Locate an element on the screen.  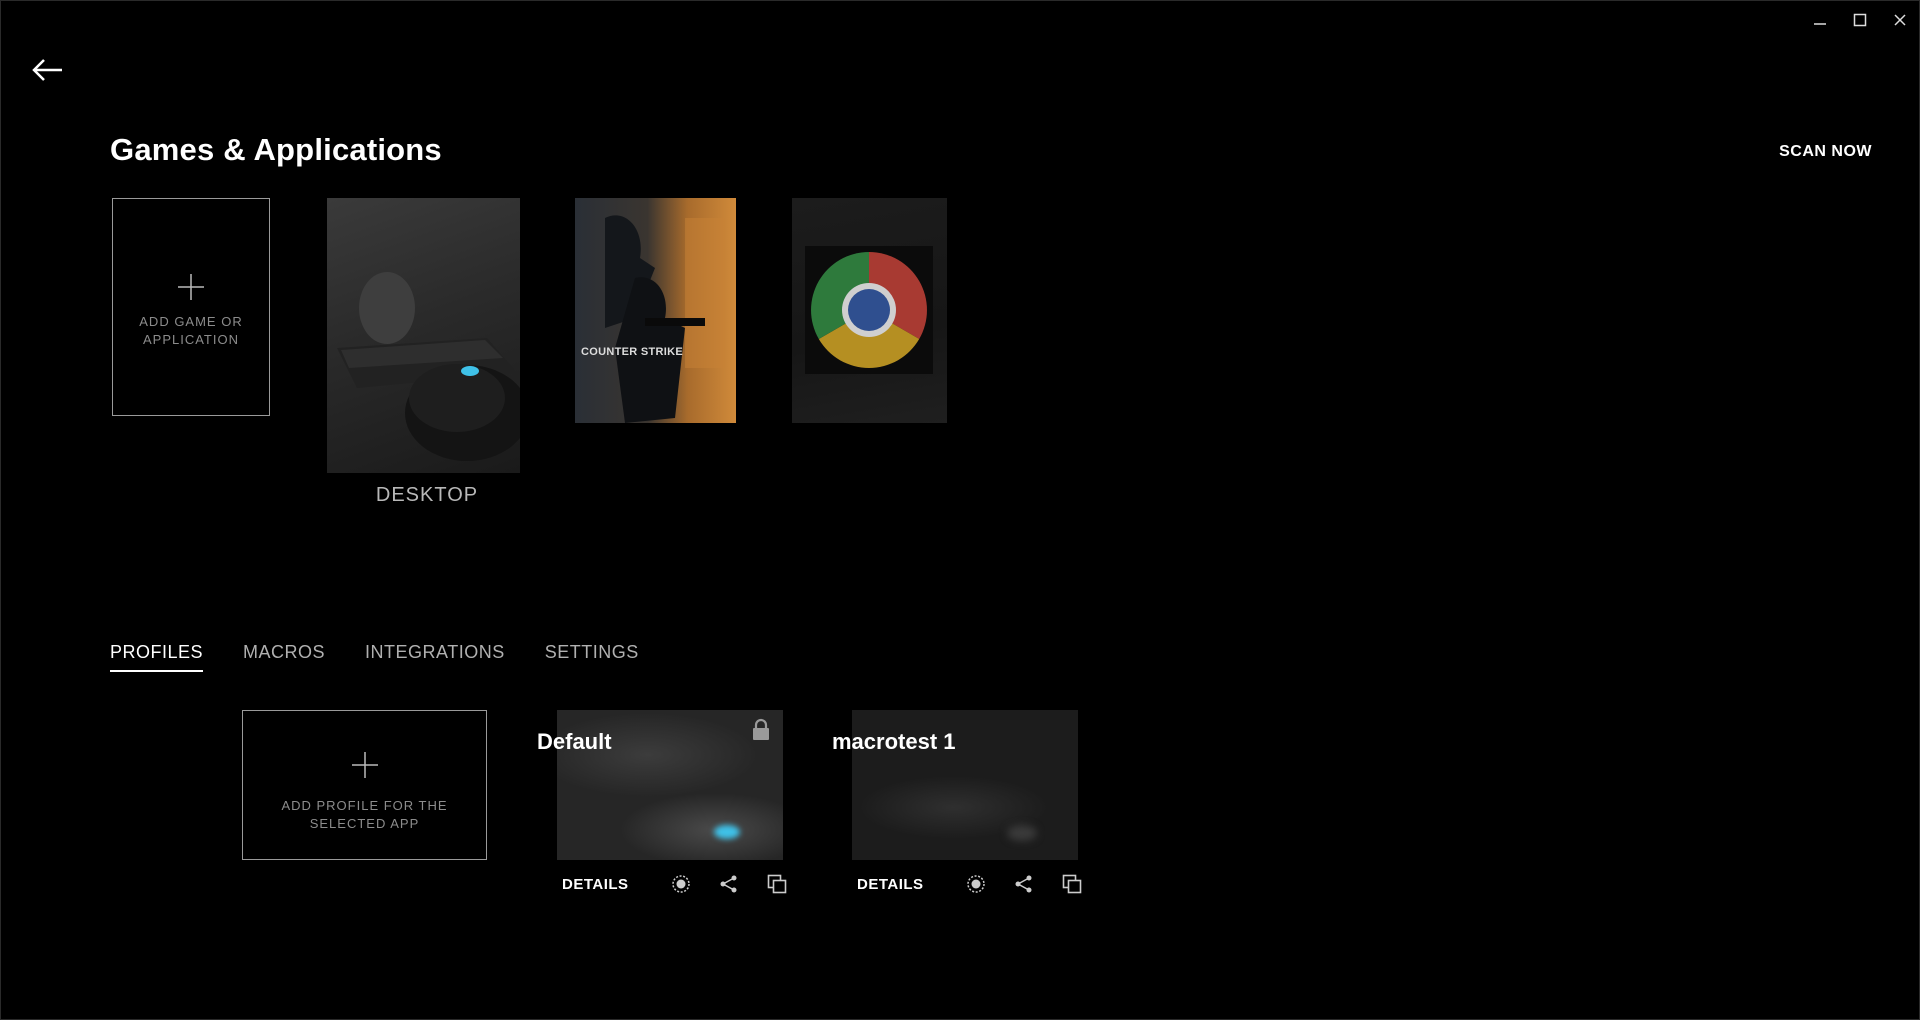
tab-integrations: INTEGRATIONS is located at coordinates (435, 657).